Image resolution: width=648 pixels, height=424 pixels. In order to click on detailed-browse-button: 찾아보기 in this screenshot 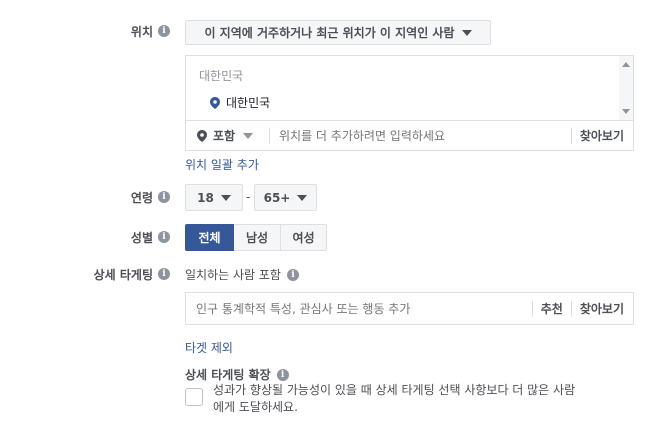, I will do `click(602, 308)`.